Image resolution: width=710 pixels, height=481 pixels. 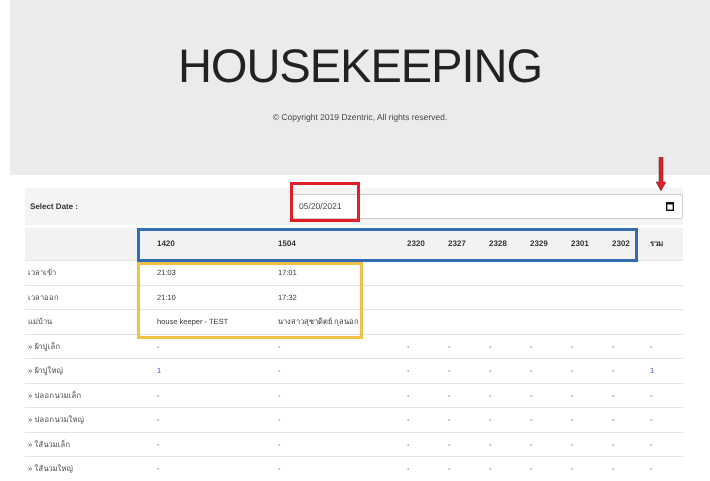 I want to click on column-header: 2328, so click(x=498, y=244).